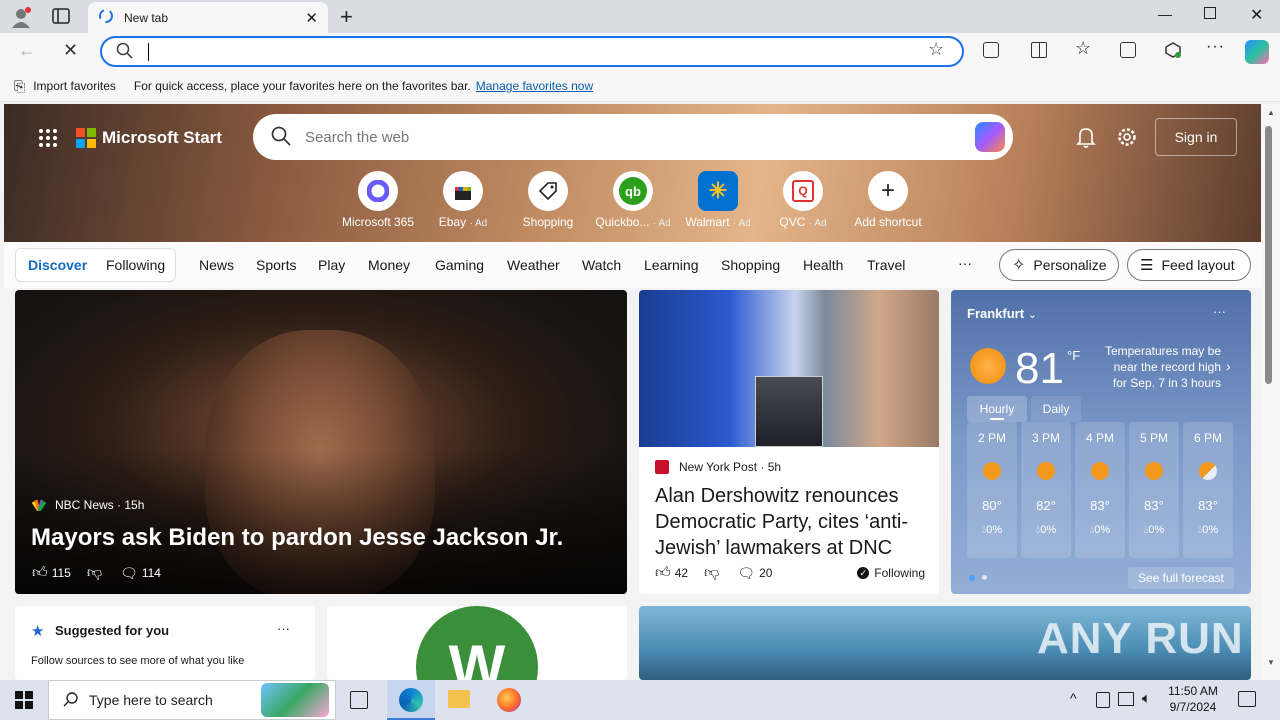 This screenshot has height=720, width=1280. What do you see at coordinates (346, 17) in the screenshot?
I see `new-tab-icon: +` at bounding box center [346, 17].